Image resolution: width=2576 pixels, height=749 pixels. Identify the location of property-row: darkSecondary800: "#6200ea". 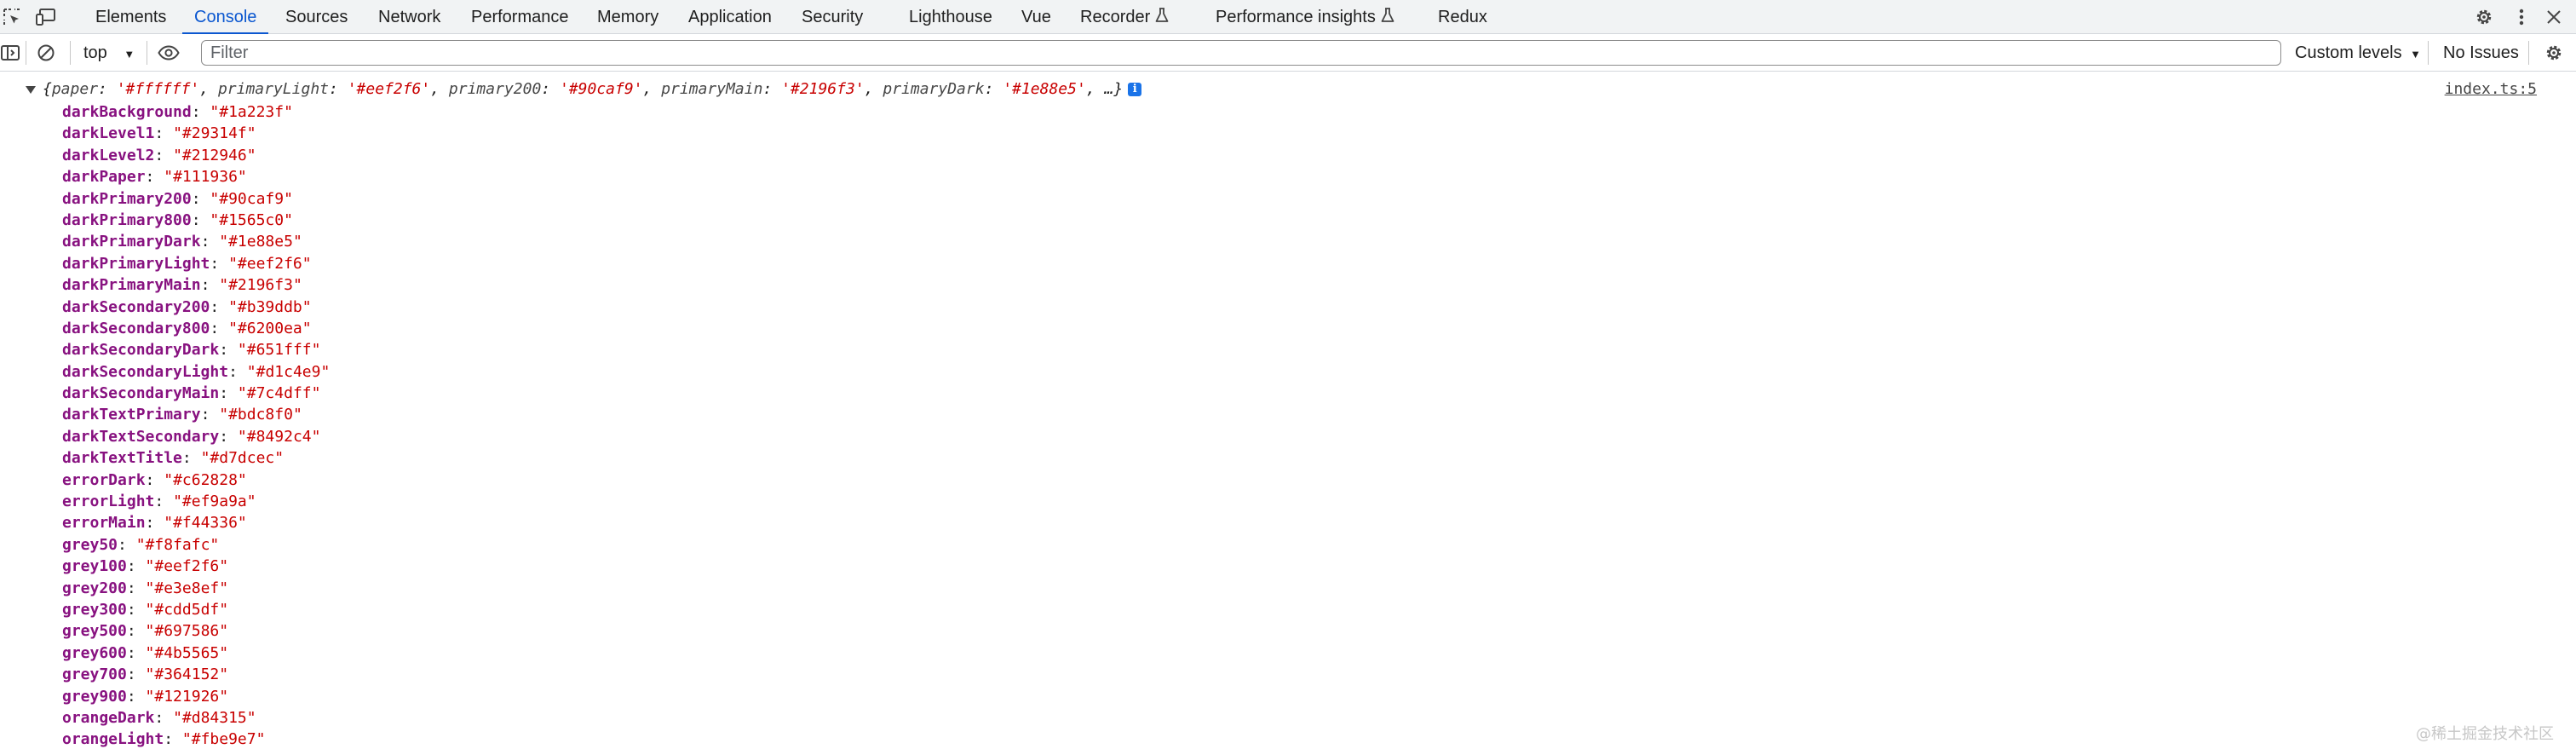
(196, 328).